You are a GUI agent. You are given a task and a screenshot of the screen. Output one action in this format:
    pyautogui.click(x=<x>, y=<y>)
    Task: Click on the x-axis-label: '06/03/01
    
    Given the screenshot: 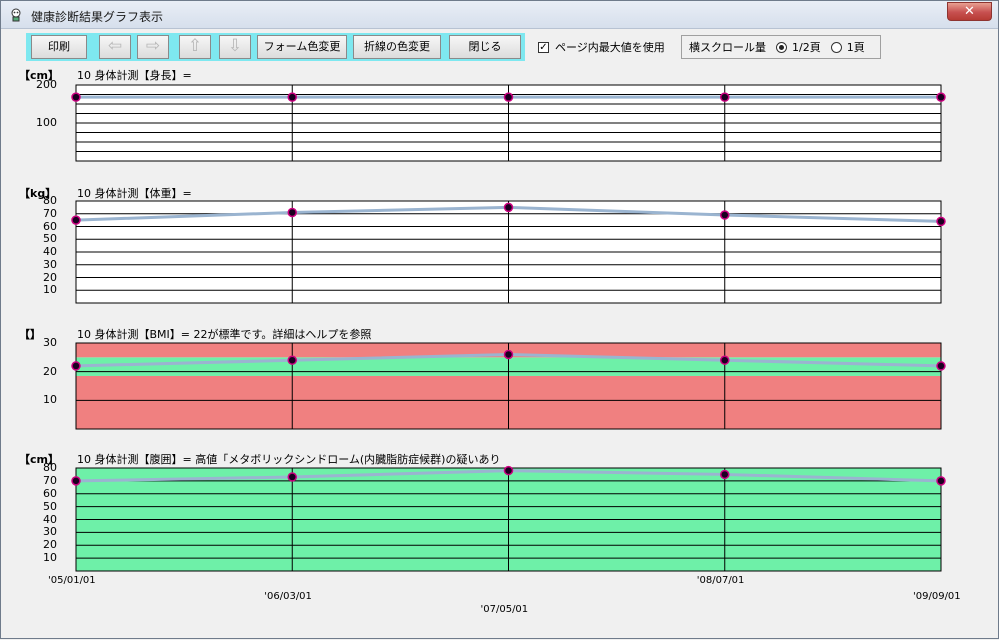 What is the action you would take?
    pyautogui.click(x=288, y=596)
    